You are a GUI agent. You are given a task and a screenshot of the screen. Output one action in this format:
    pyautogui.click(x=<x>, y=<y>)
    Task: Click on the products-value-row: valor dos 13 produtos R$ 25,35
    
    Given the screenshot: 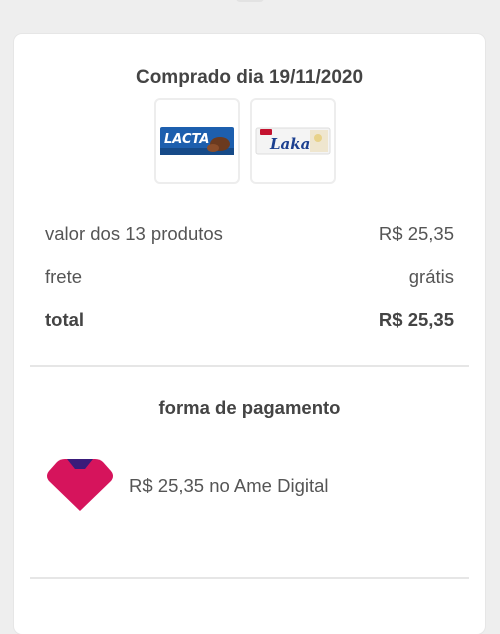 What is the action you would take?
    pyautogui.click(x=249, y=233)
    